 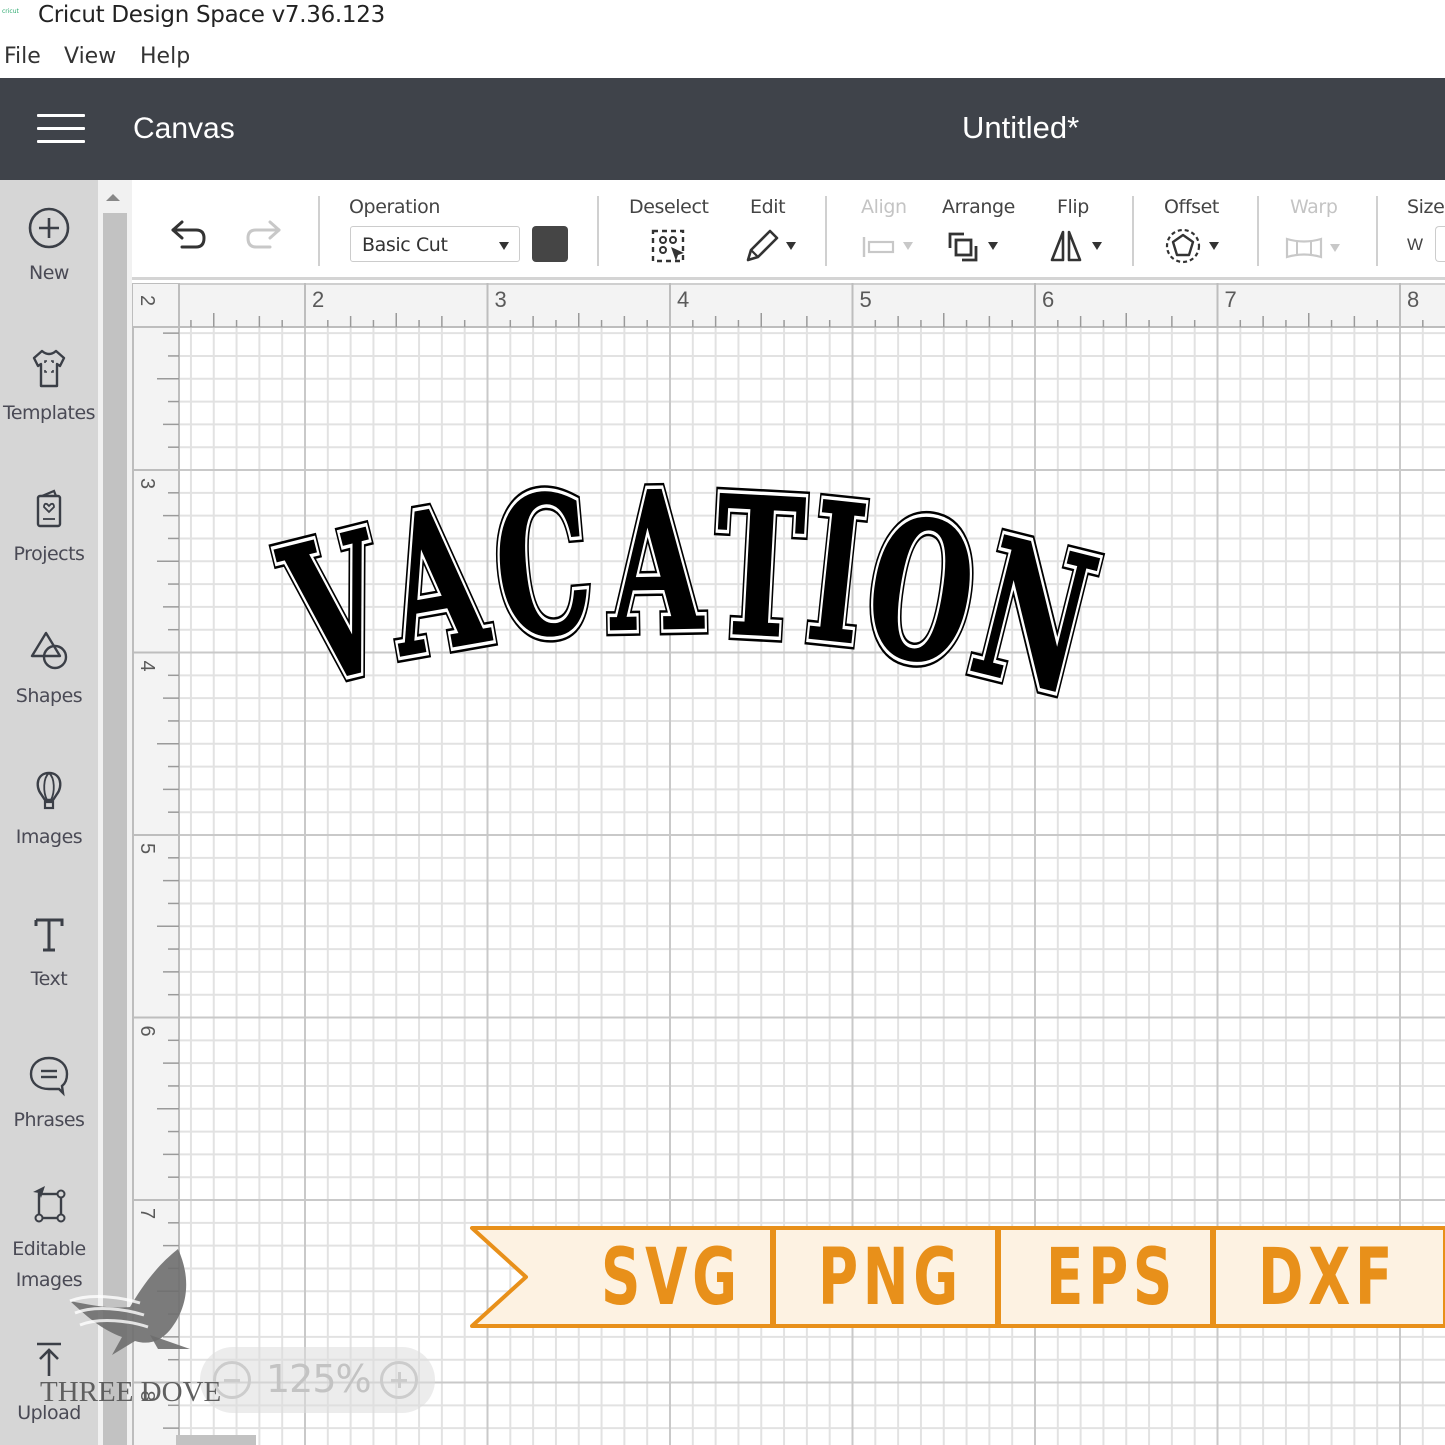 What do you see at coordinates (49, 935) in the screenshot?
I see `text-t-icon` at bounding box center [49, 935].